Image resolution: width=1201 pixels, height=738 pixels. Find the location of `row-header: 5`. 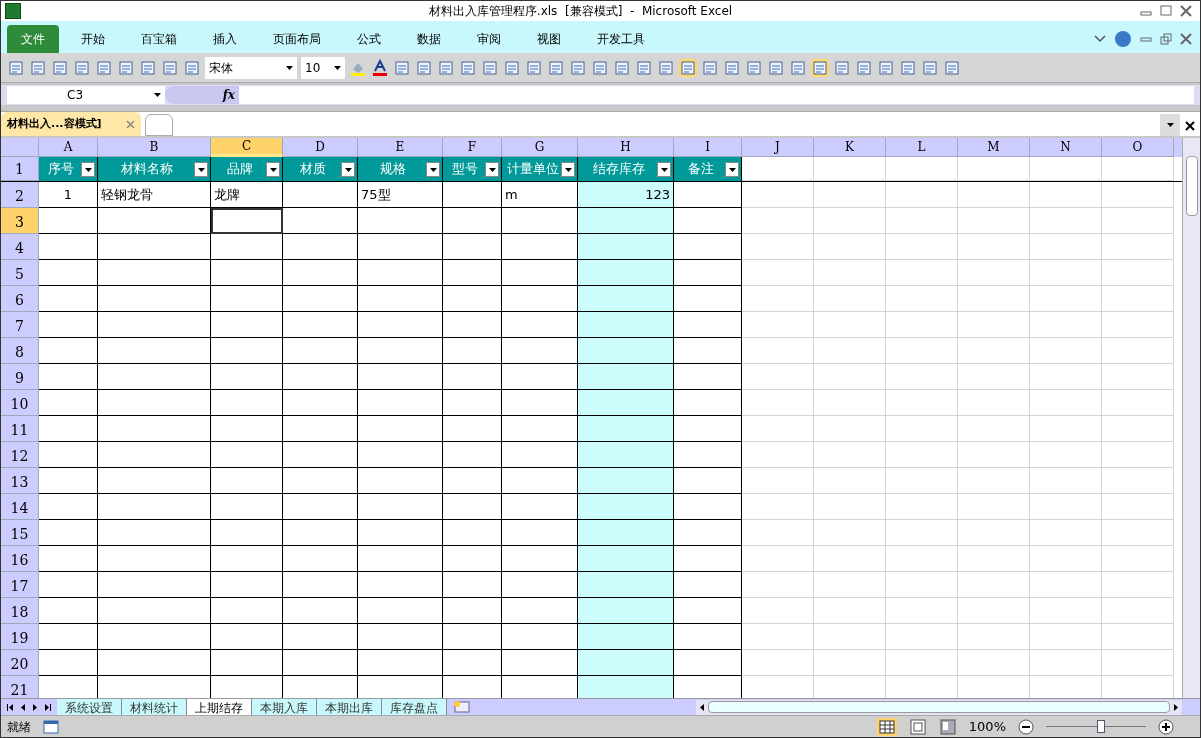

row-header: 5 is located at coordinates (20, 273).